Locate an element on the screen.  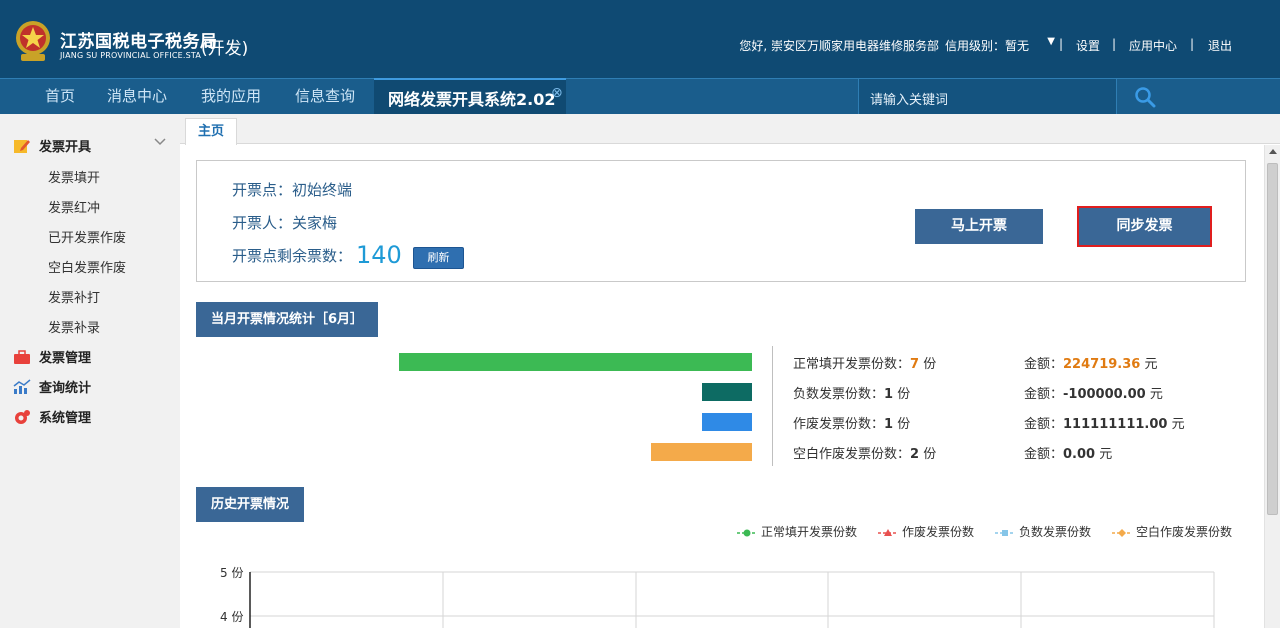
sidebar-group-label: 查询统计 is located at coordinates (65, 388).